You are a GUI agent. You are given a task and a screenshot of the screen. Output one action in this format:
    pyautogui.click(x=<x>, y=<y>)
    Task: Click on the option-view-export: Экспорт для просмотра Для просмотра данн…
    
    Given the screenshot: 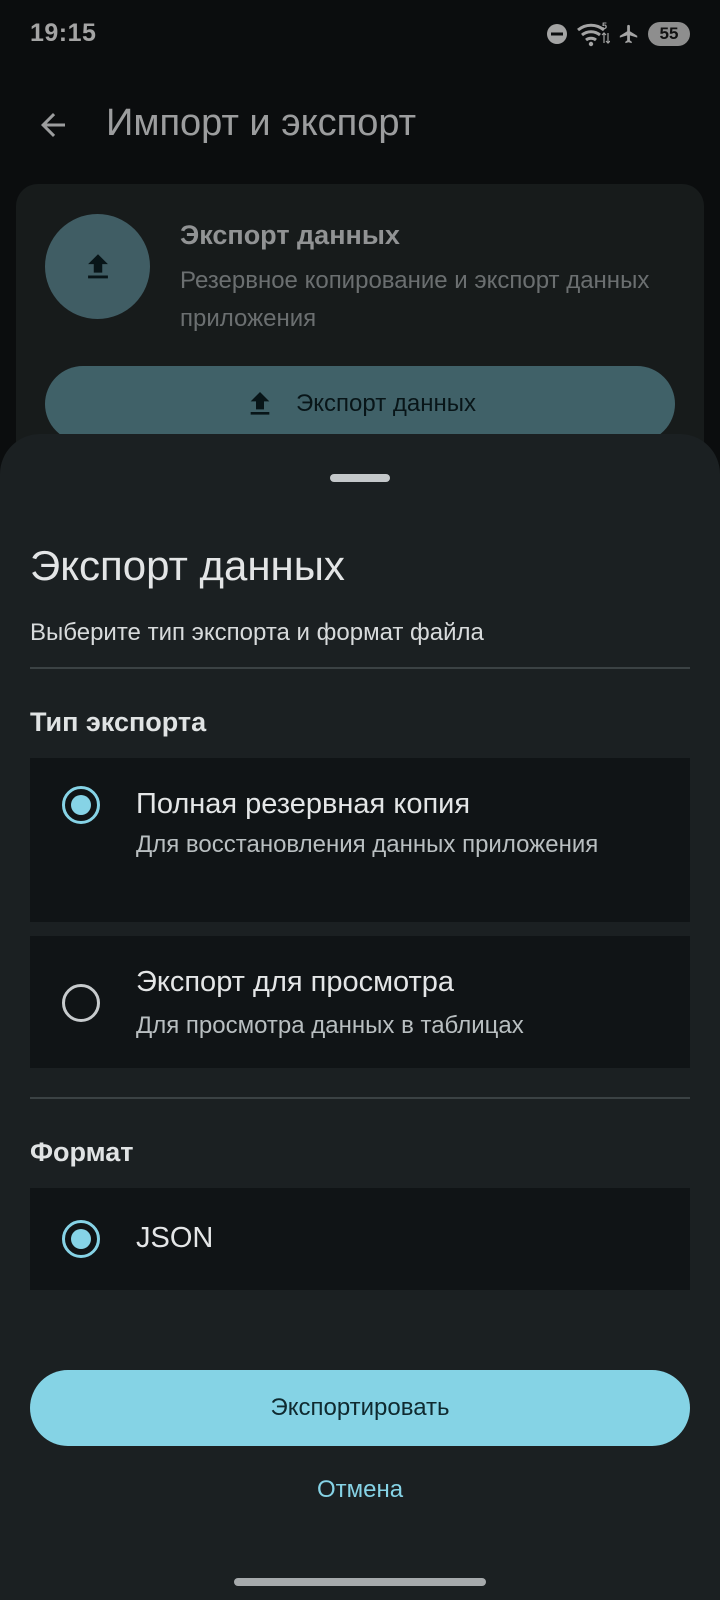 What is the action you would take?
    pyautogui.click(x=360, y=1002)
    